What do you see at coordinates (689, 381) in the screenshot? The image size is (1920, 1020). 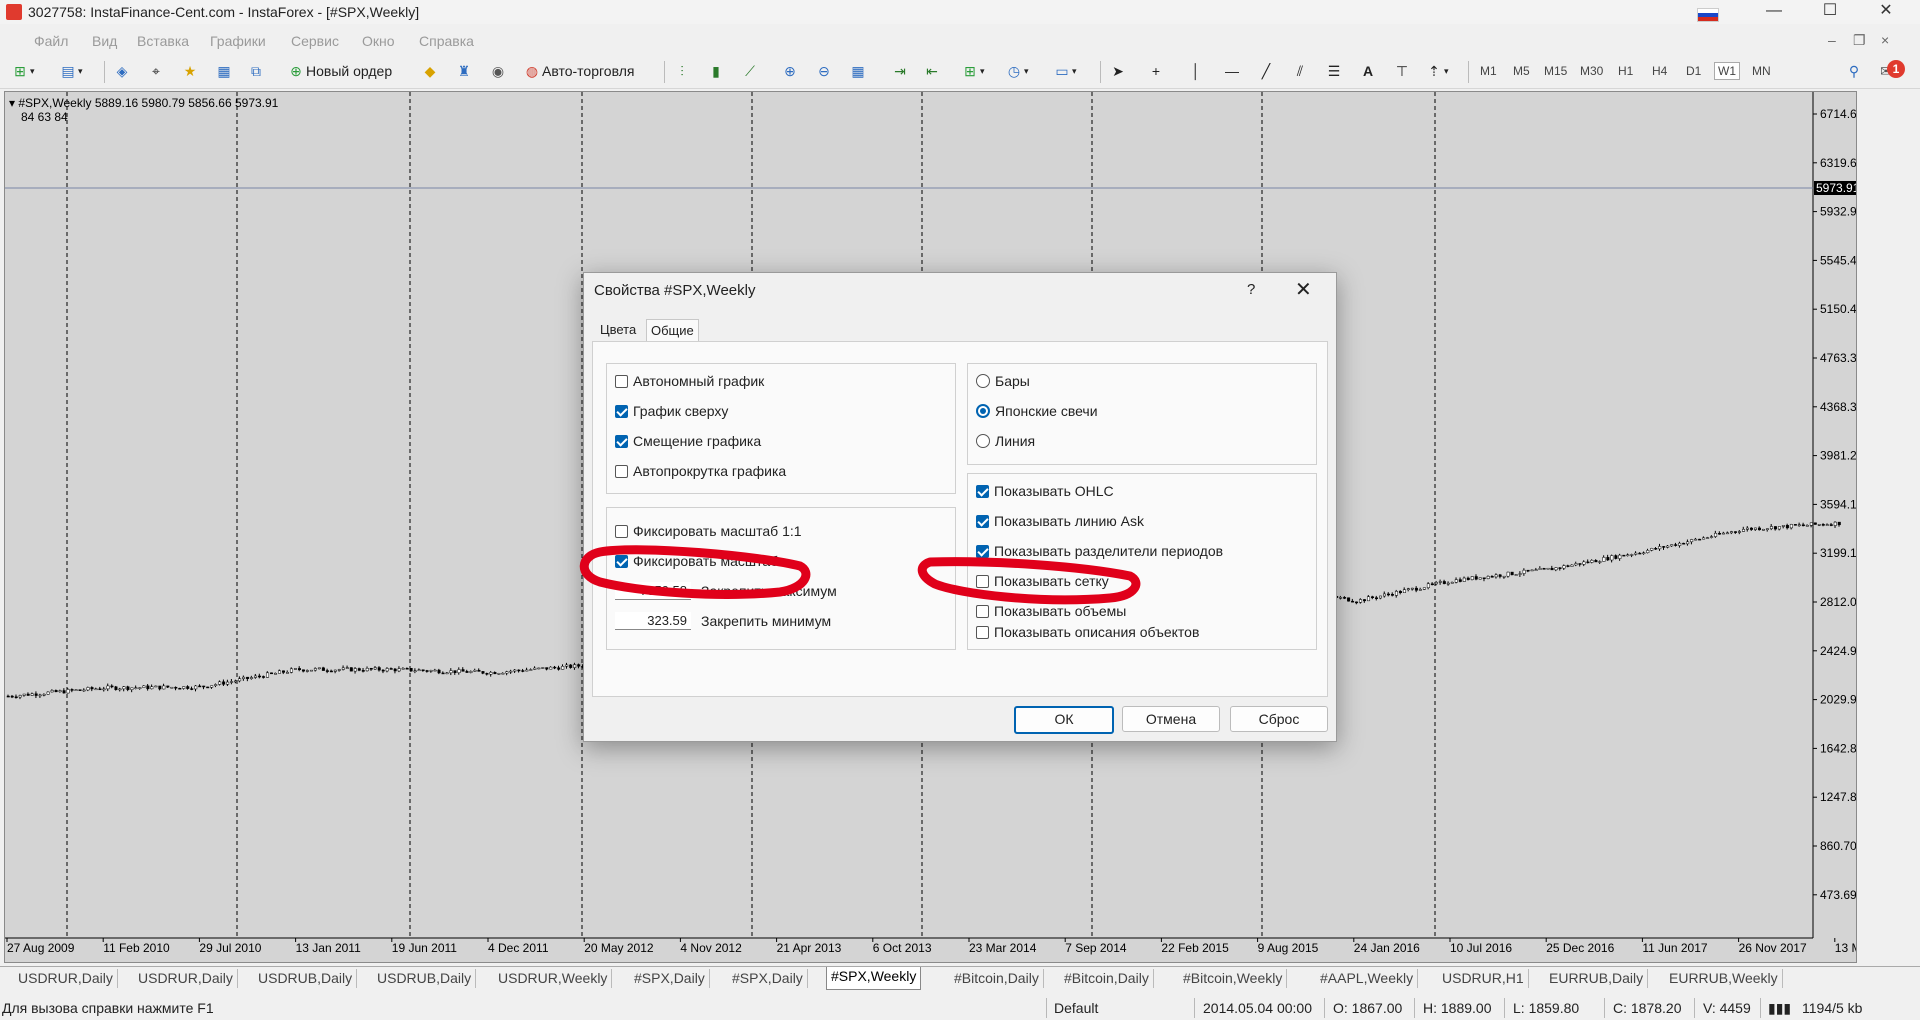 I see `option-offline-chart: Автономный график` at bounding box center [689, 381].